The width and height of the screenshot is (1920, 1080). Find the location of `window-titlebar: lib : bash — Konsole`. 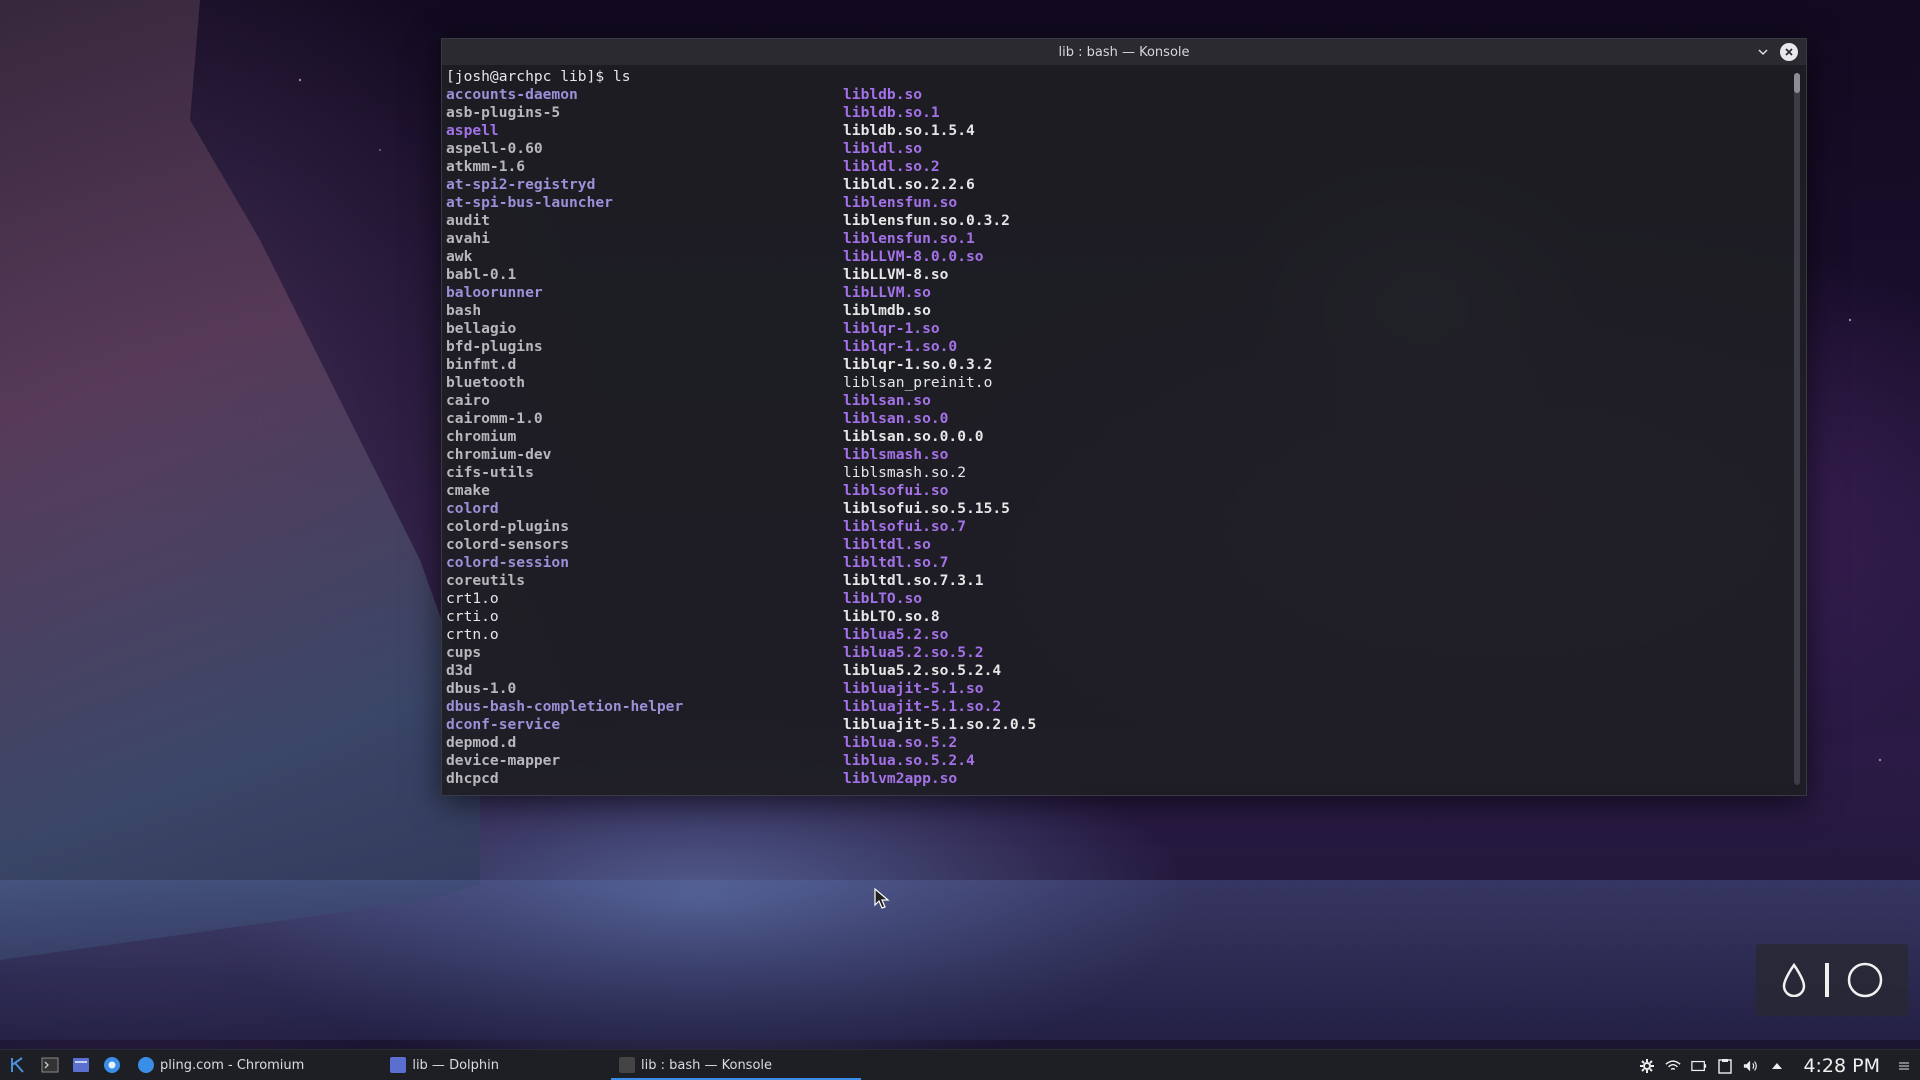

window-titlebar: lib : bash — Konsole is located at coordinates (1124, 52).